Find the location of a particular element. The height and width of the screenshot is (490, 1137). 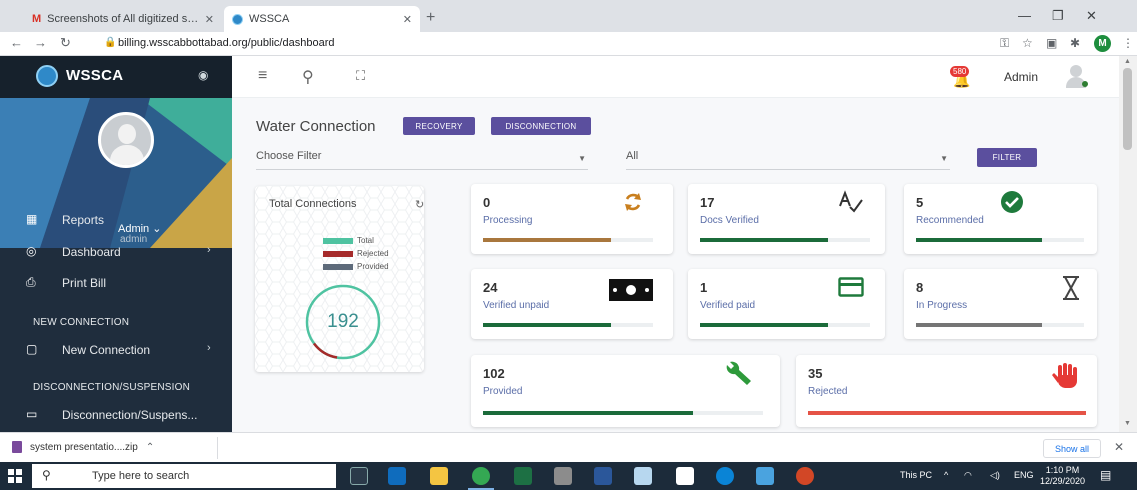

tray-label: This PC is located at coordinates (916, 475).